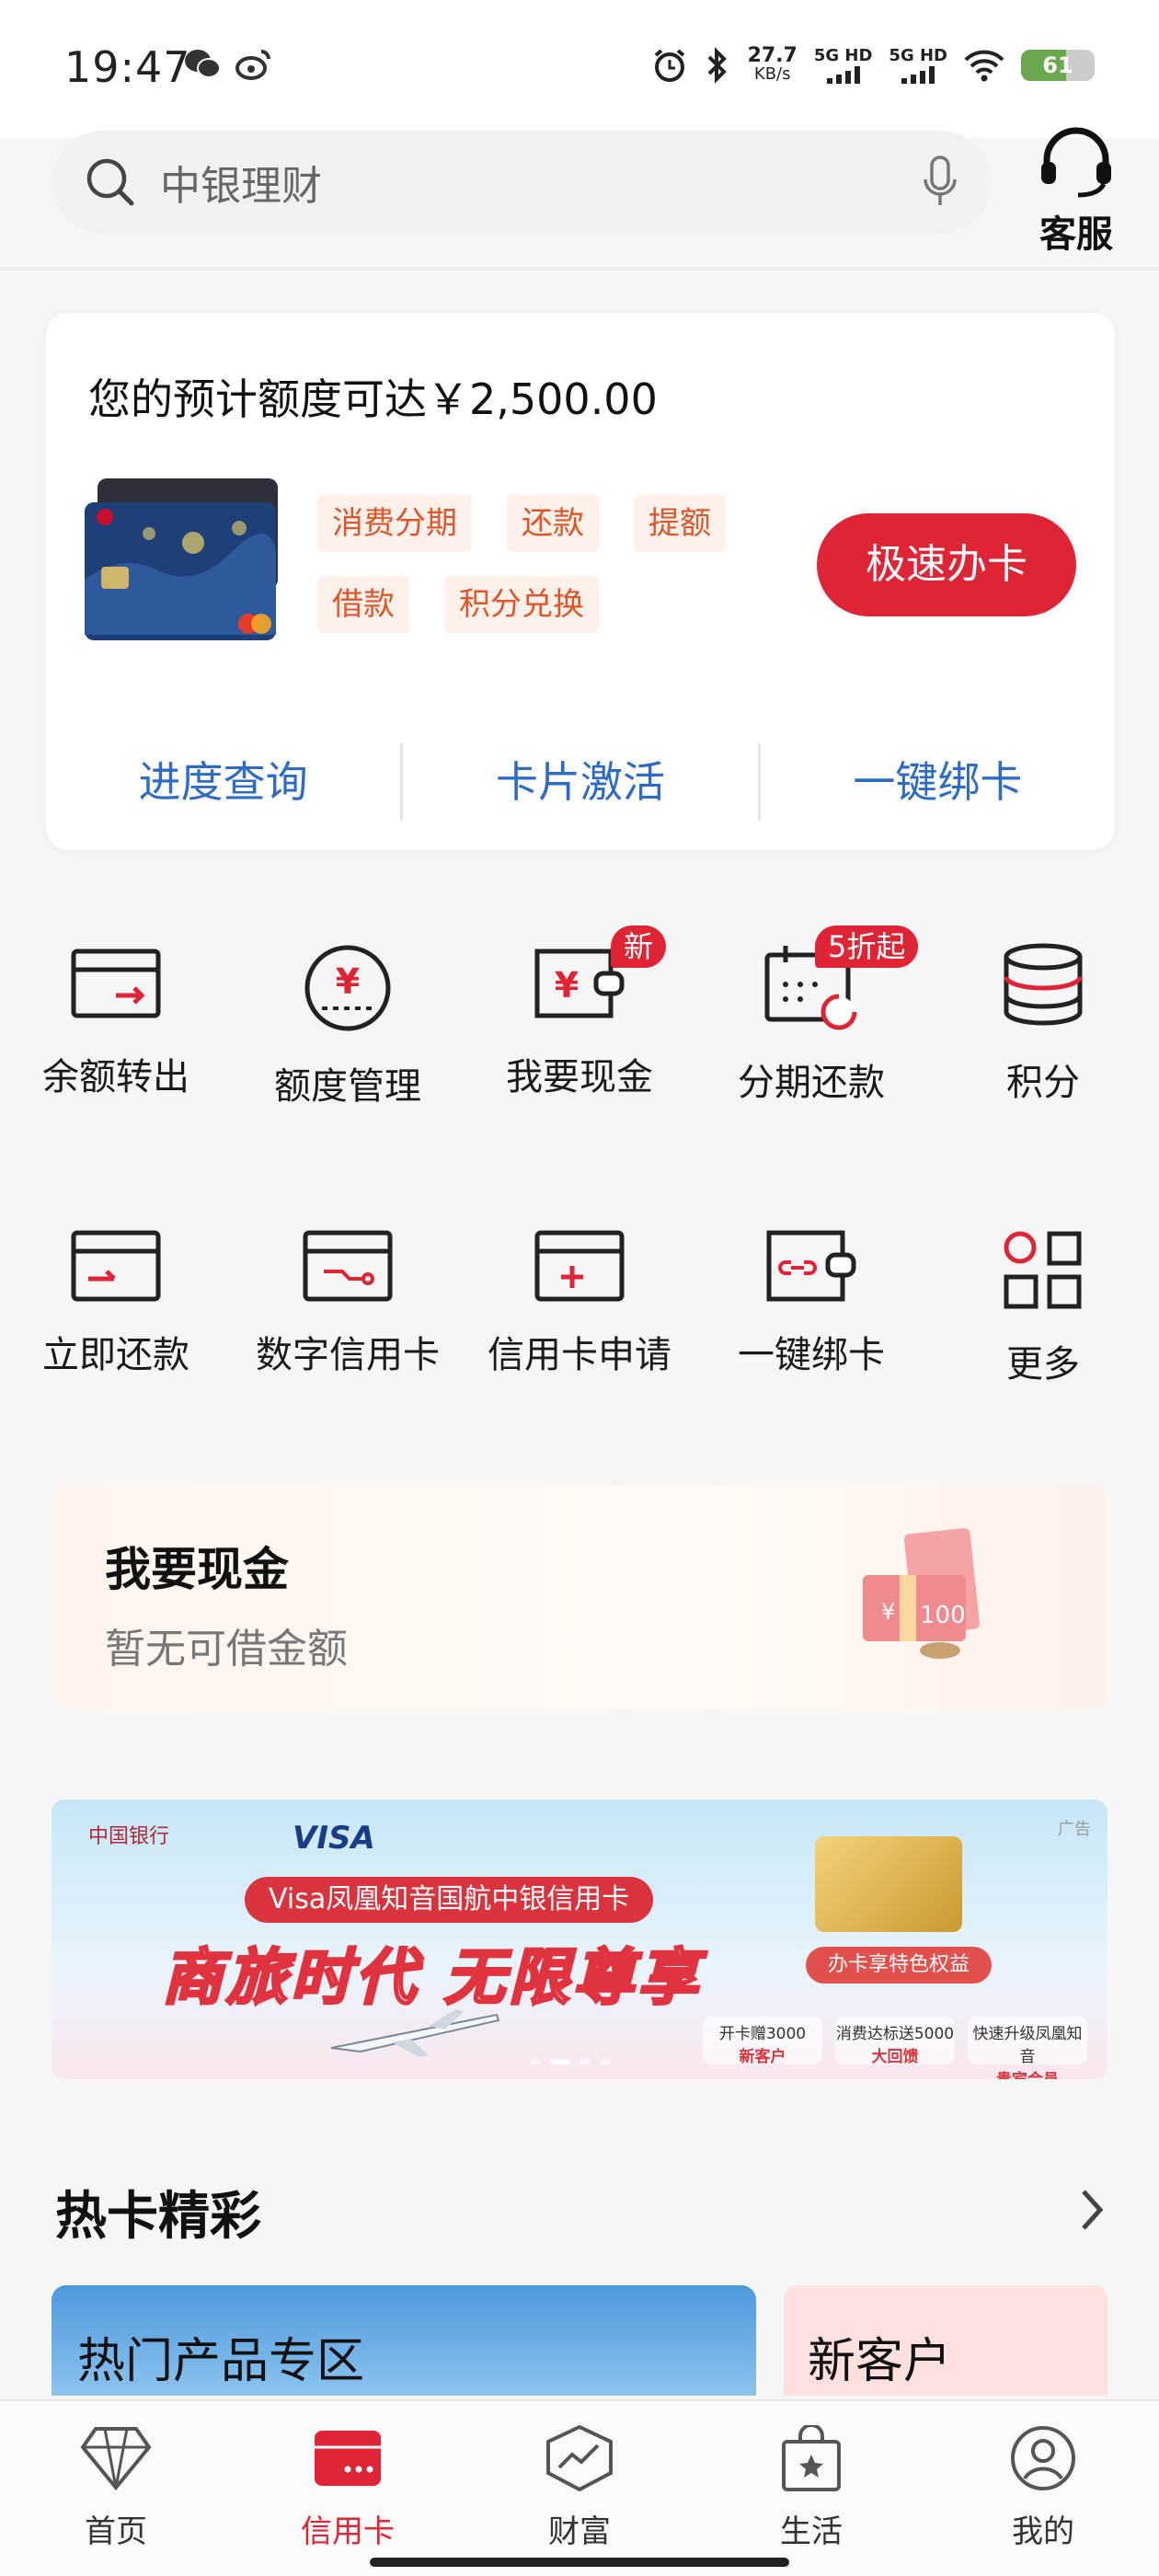  I want to click on hot-products-card: 热门产品专区, so click(404, 2340).